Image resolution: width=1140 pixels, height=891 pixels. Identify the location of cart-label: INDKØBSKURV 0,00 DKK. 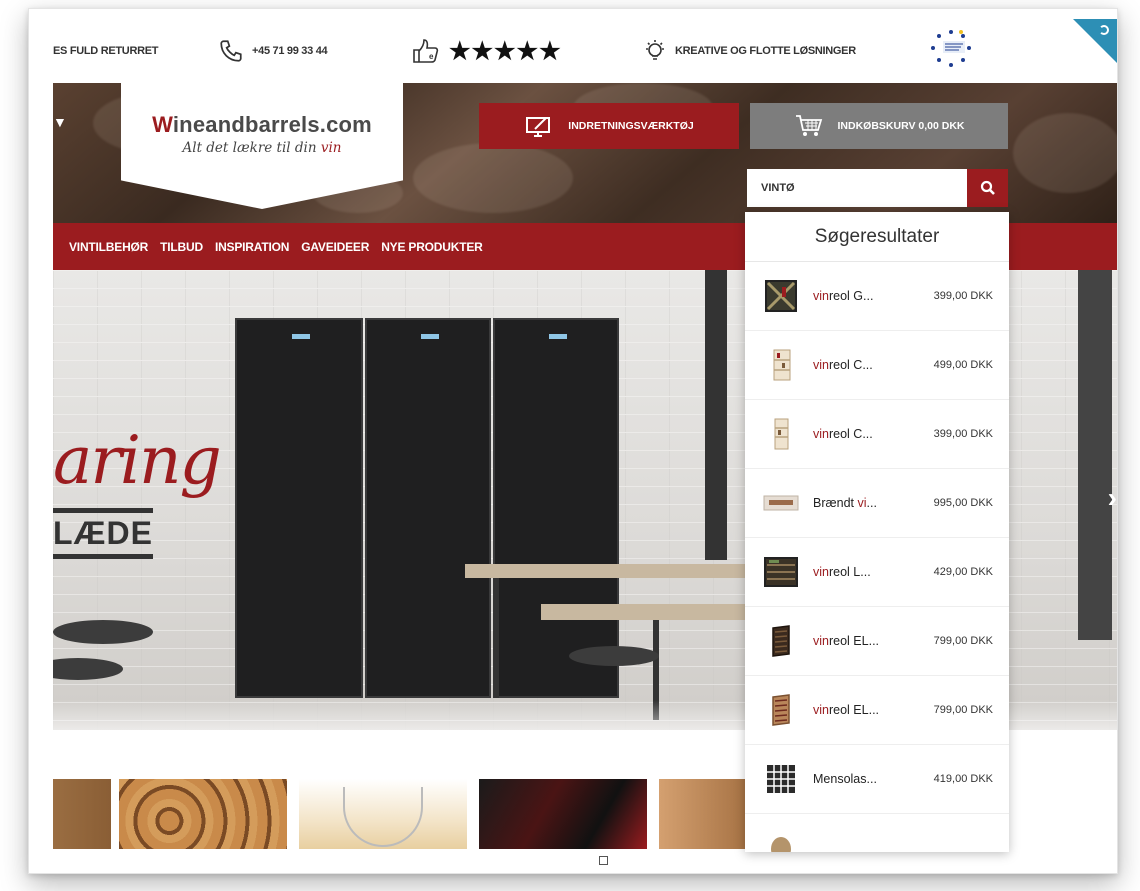
(901, 126).